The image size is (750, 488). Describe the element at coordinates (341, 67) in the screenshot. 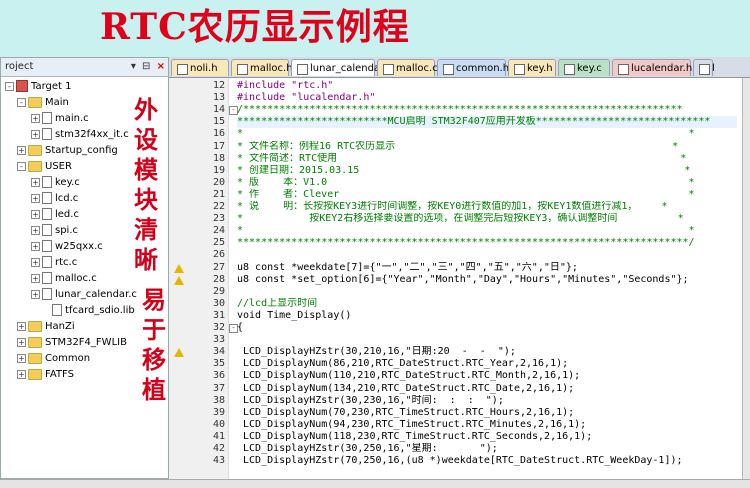

I see `tab-file: lunar_calendar.c` at that location.